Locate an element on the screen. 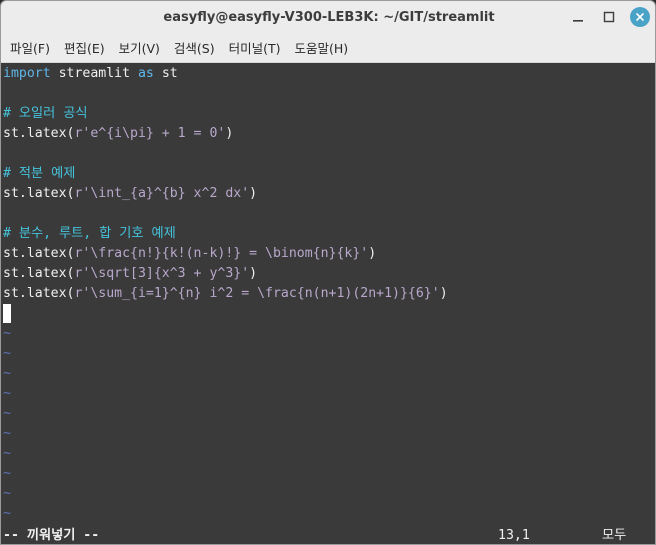 This screenshot has height=545, width=656. code-text: st is located at coordinates (165, 73).